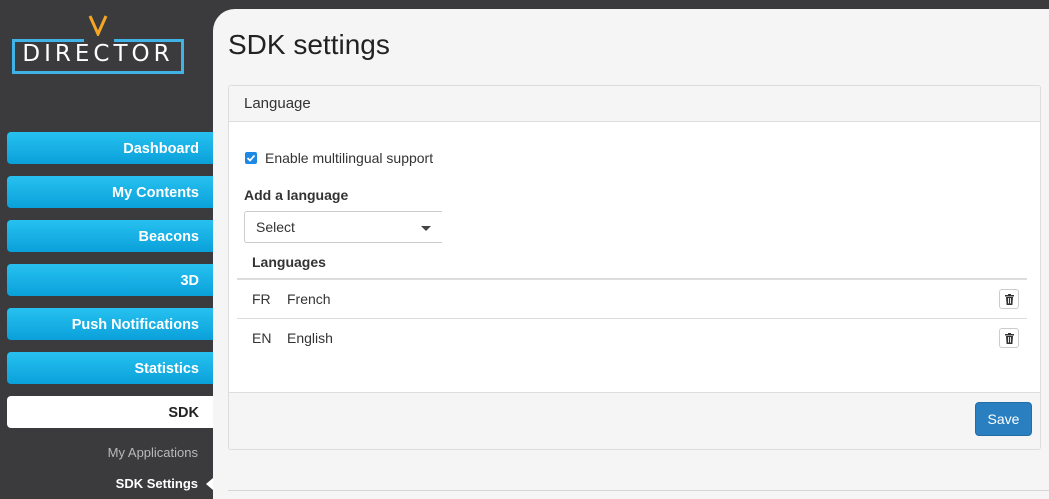  Describe the element at coordinates (98, 54) in the screenshot. I see `logo-text: DIRECTOR` at that location.